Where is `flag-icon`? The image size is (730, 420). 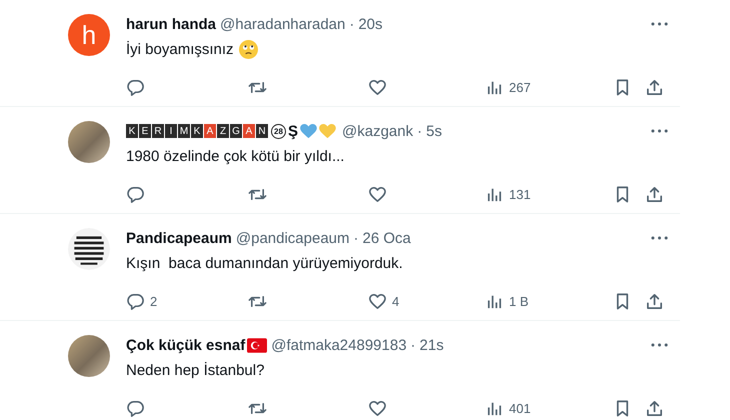 flag-icon is located at coordinates (257, 345).